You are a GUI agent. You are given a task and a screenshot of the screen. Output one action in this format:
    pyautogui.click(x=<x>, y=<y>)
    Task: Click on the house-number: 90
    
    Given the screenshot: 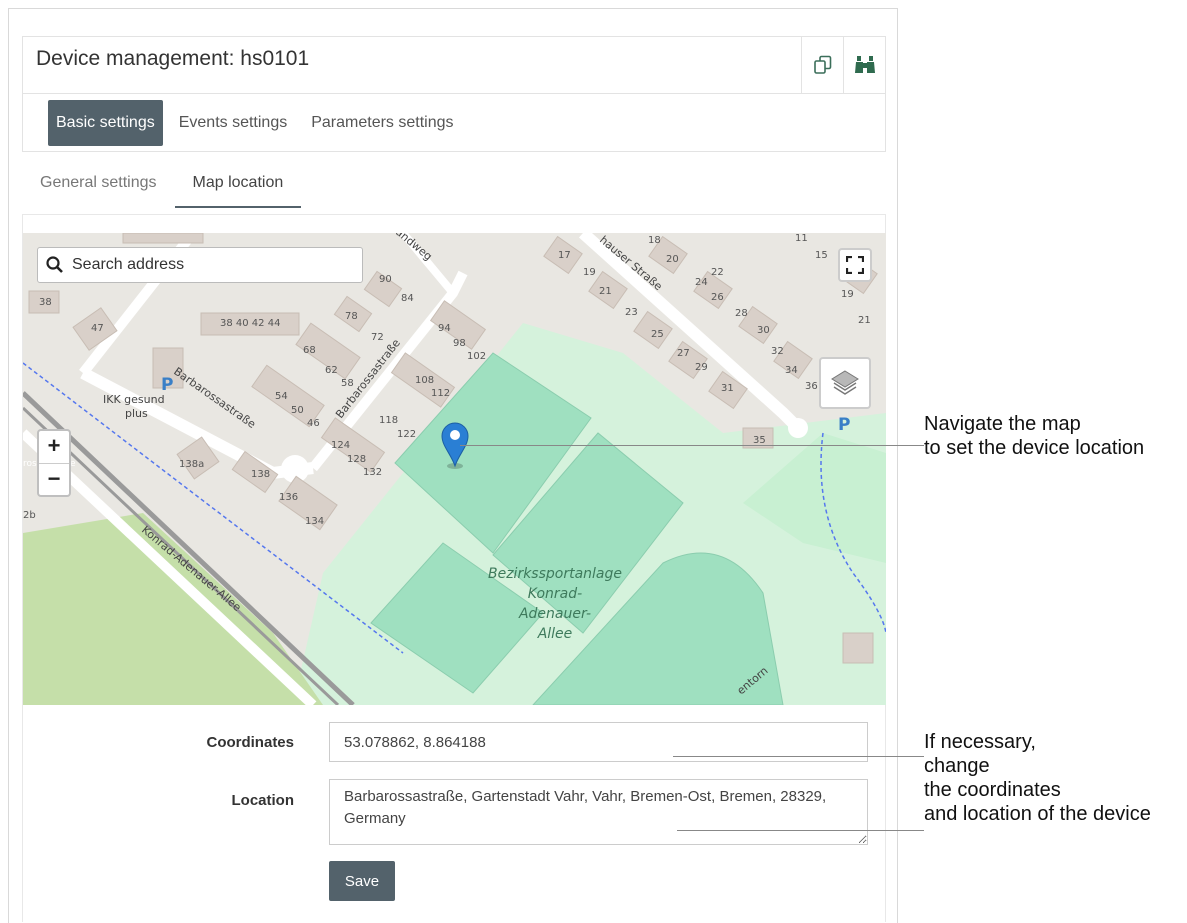 What is the action you would take?
    pyautogui.click(x=385, y=279)
    